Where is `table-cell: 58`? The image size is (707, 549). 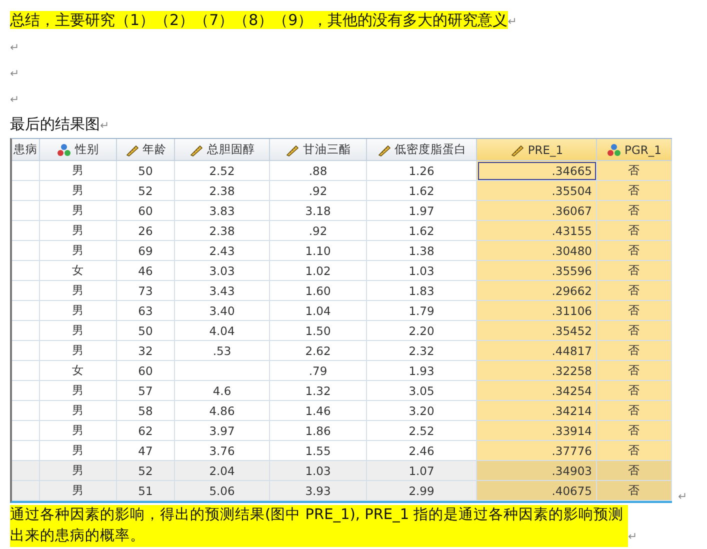 table-cell: 58 is located at coordinates (146, 411).